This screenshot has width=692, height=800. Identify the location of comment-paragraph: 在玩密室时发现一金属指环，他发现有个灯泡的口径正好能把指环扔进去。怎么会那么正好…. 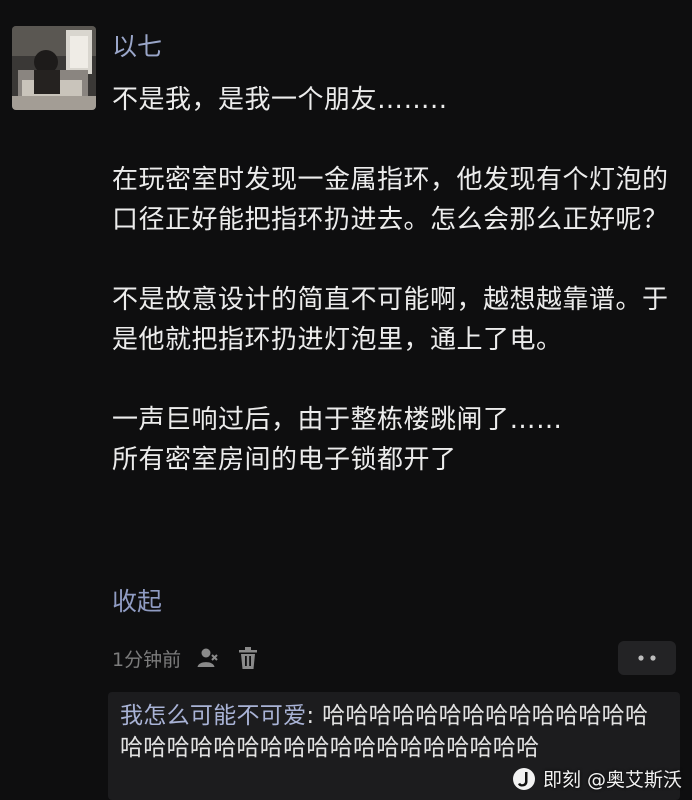
(390, 200).